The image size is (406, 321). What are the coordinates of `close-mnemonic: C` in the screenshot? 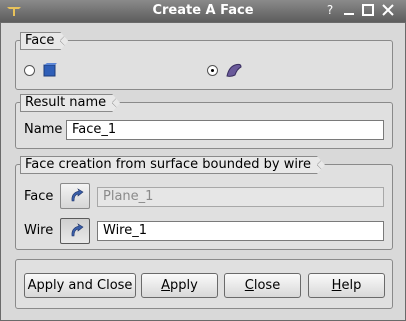 It's located at (249, 285).